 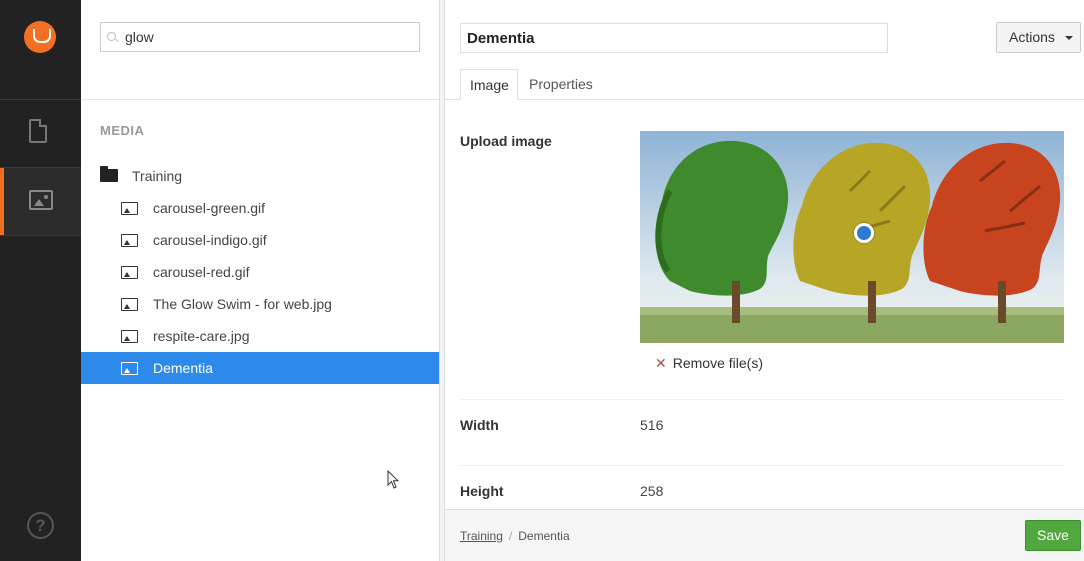 What do you see at coordinates (260, 336) in the screenshot?
I see `tree-item: respite-care.jpg` at bounding box center [260, 336].